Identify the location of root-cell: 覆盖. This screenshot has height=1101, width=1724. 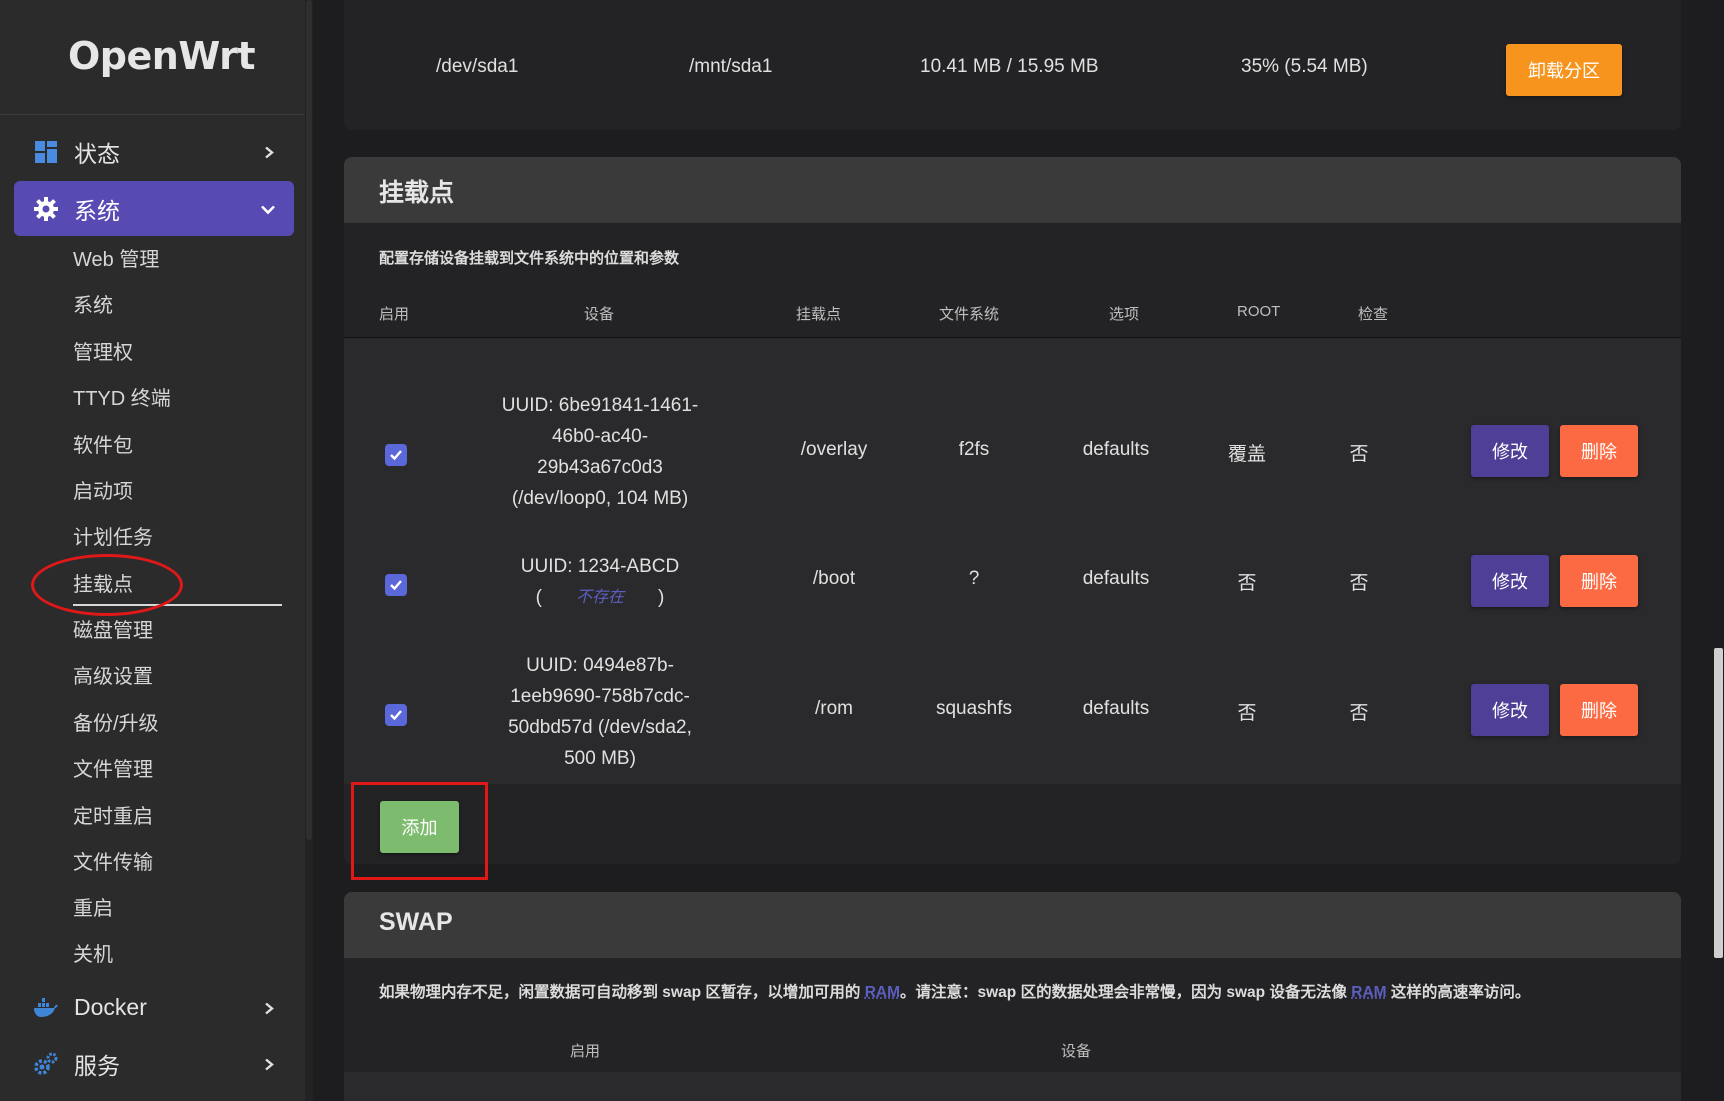
(1247, 452).